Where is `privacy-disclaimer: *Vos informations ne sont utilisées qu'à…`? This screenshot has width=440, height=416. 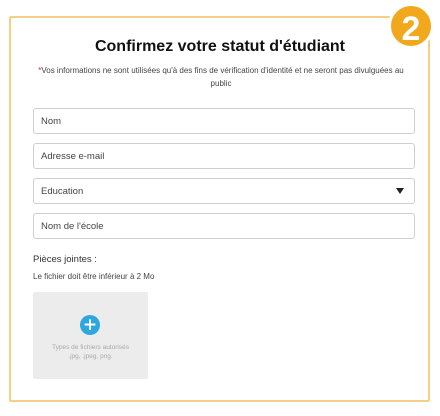
privacy-disclaimer: *Vos informations ne sont utilisées qu'à… is located at coordinates (221, 77).